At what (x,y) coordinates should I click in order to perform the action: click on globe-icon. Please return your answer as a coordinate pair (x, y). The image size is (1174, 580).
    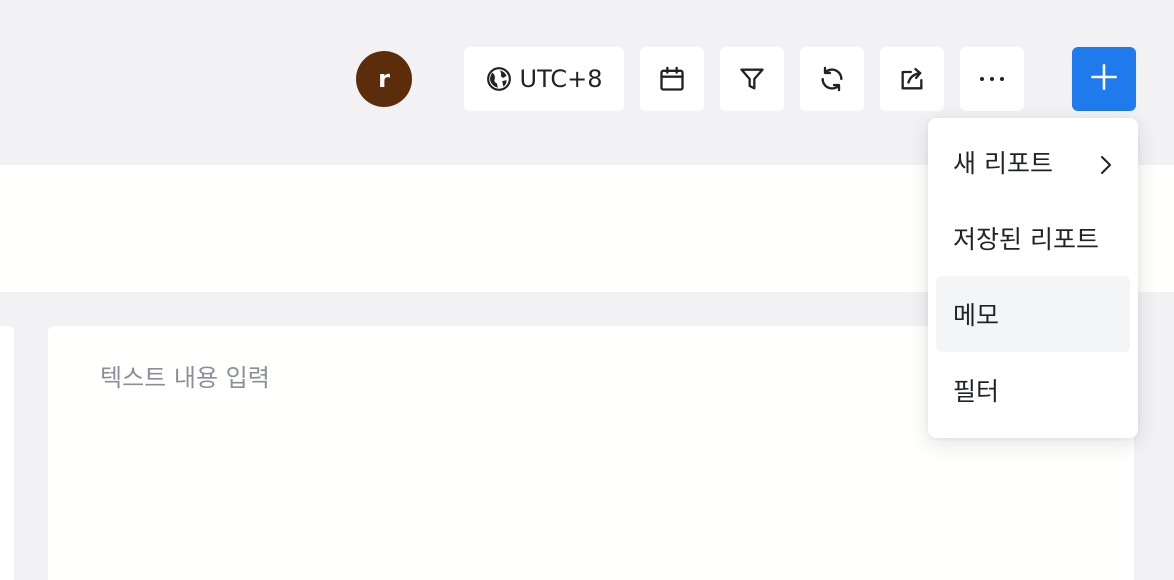
    Looking at the image, I should click on (499, 79).